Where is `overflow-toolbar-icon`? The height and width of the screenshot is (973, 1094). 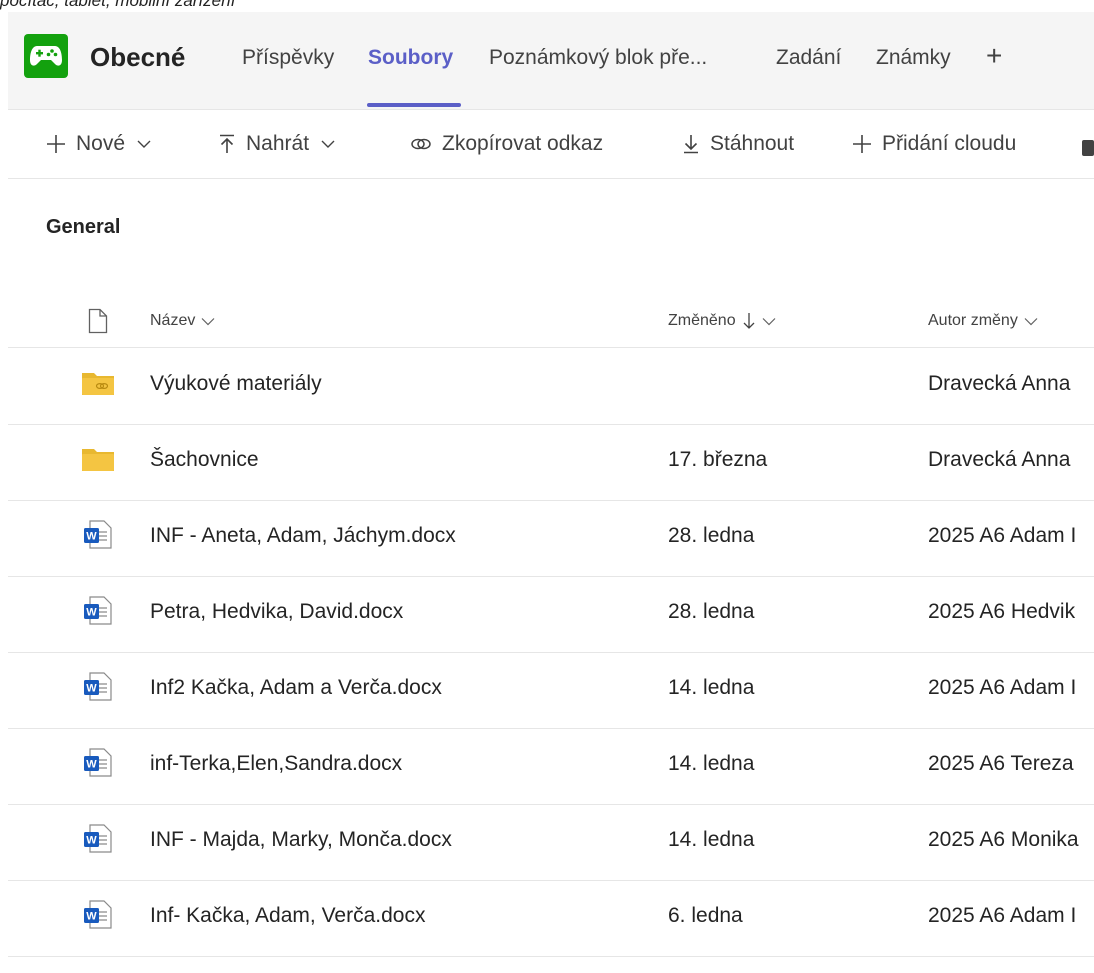 overflow-toolbar-icon is located at coordinates (1088, 148).